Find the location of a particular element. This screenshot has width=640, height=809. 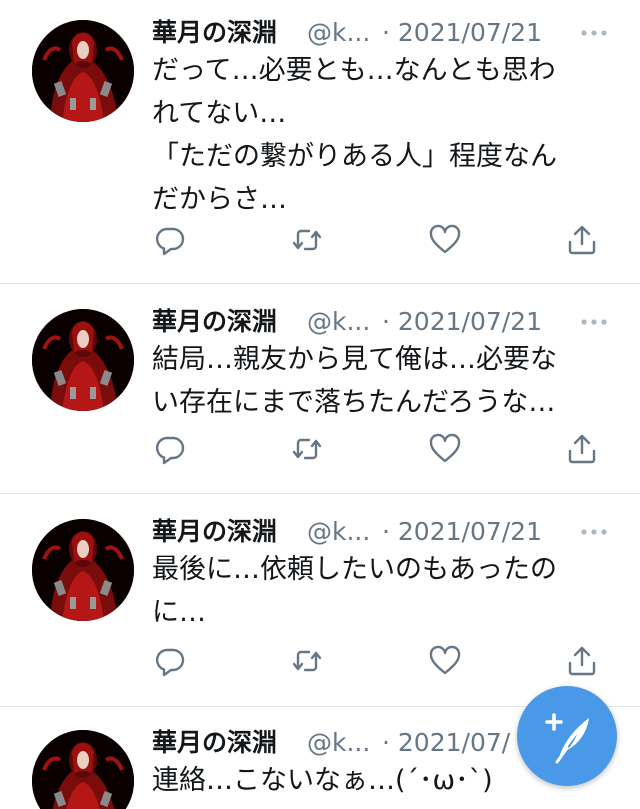

compose-tweet-icon is located at coordinates (567, 738).